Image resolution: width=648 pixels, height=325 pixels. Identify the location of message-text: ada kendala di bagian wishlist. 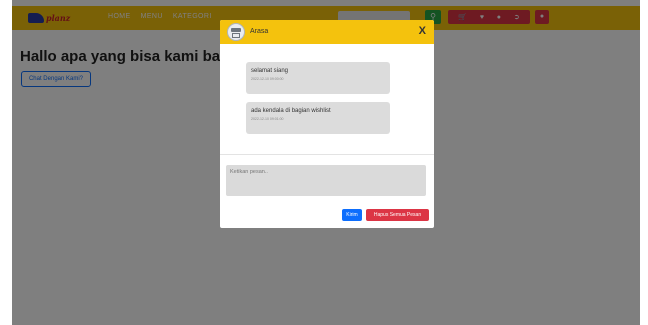
(291, 111).